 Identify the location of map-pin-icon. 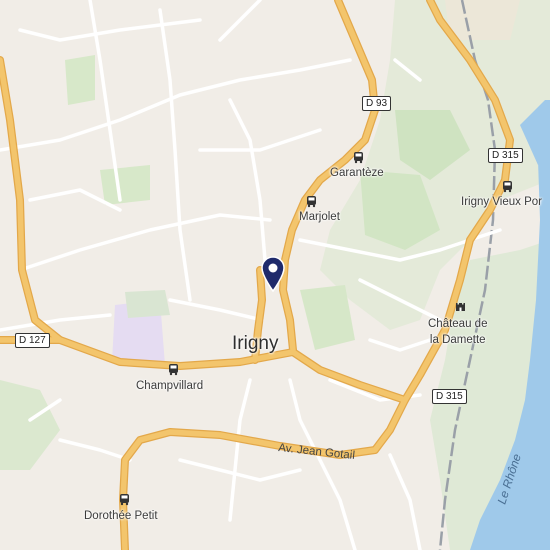
(273, 274).